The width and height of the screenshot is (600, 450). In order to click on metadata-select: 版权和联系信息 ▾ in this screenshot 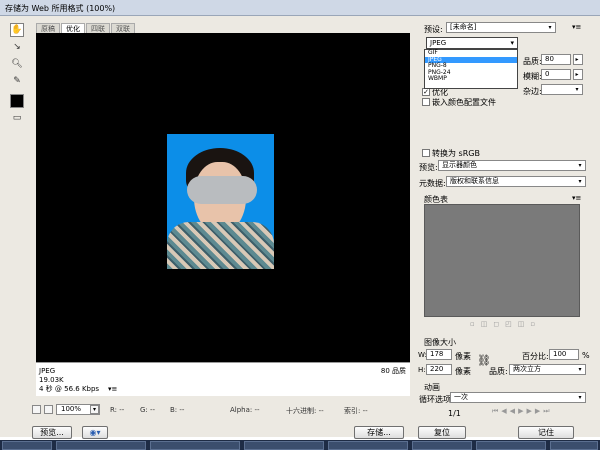, I will do `click(516, 181)`.